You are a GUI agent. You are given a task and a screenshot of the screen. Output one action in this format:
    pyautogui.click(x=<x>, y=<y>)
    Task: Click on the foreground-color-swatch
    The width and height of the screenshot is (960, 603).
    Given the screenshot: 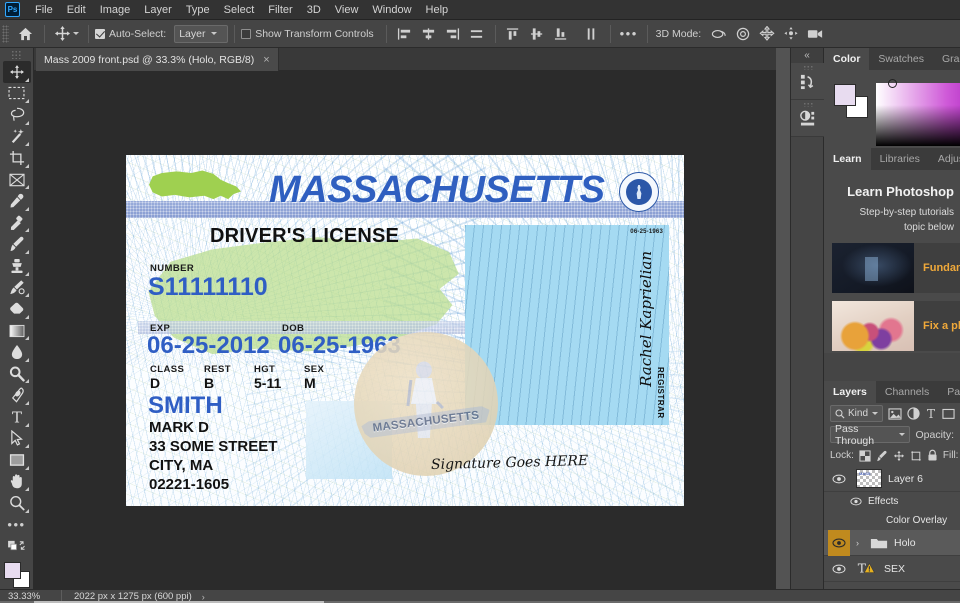 What is the action you would take?
    pyautogui.click(x=12, y=570)
    